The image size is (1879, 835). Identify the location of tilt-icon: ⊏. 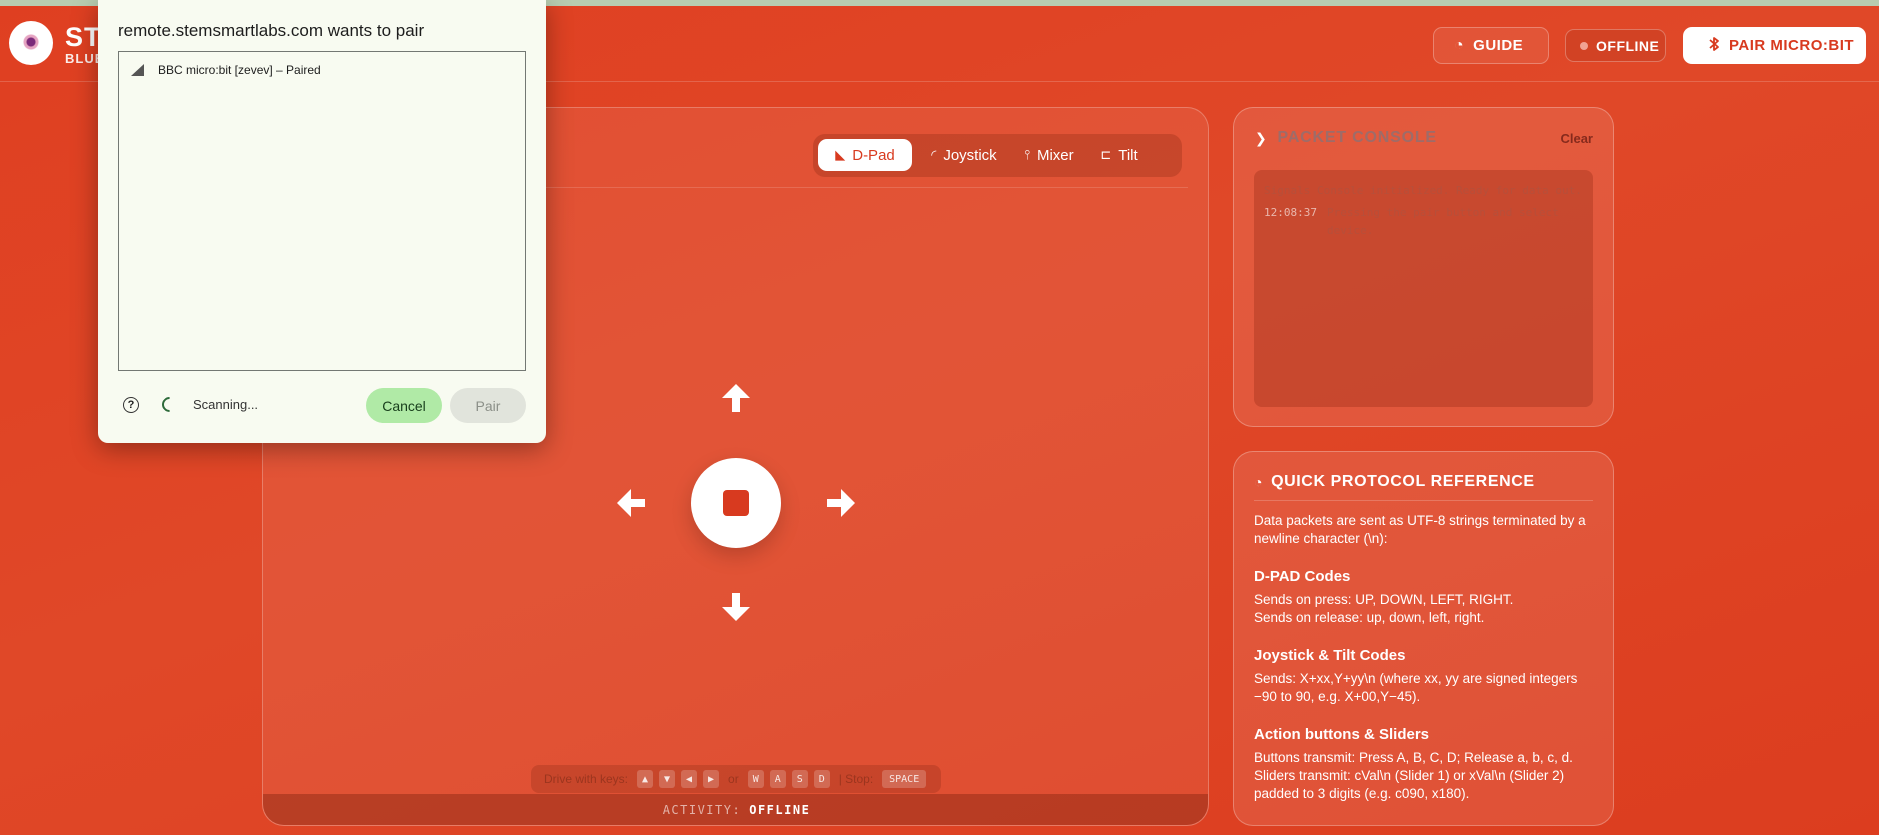
(1106, 154).